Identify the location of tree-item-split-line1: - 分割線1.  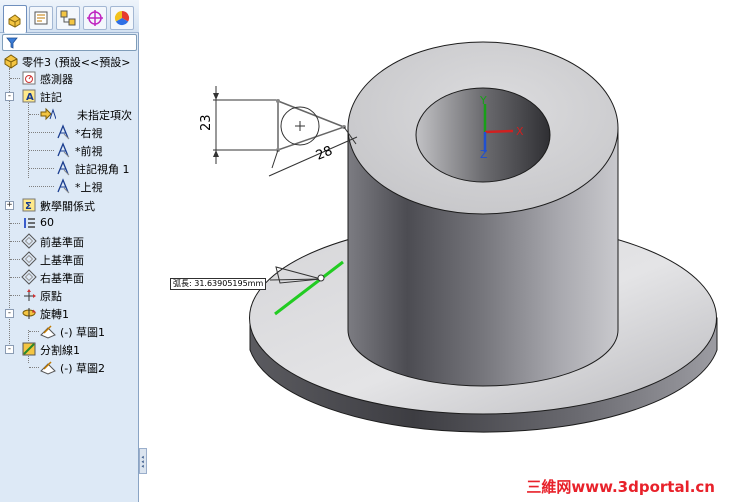
(69, 349).